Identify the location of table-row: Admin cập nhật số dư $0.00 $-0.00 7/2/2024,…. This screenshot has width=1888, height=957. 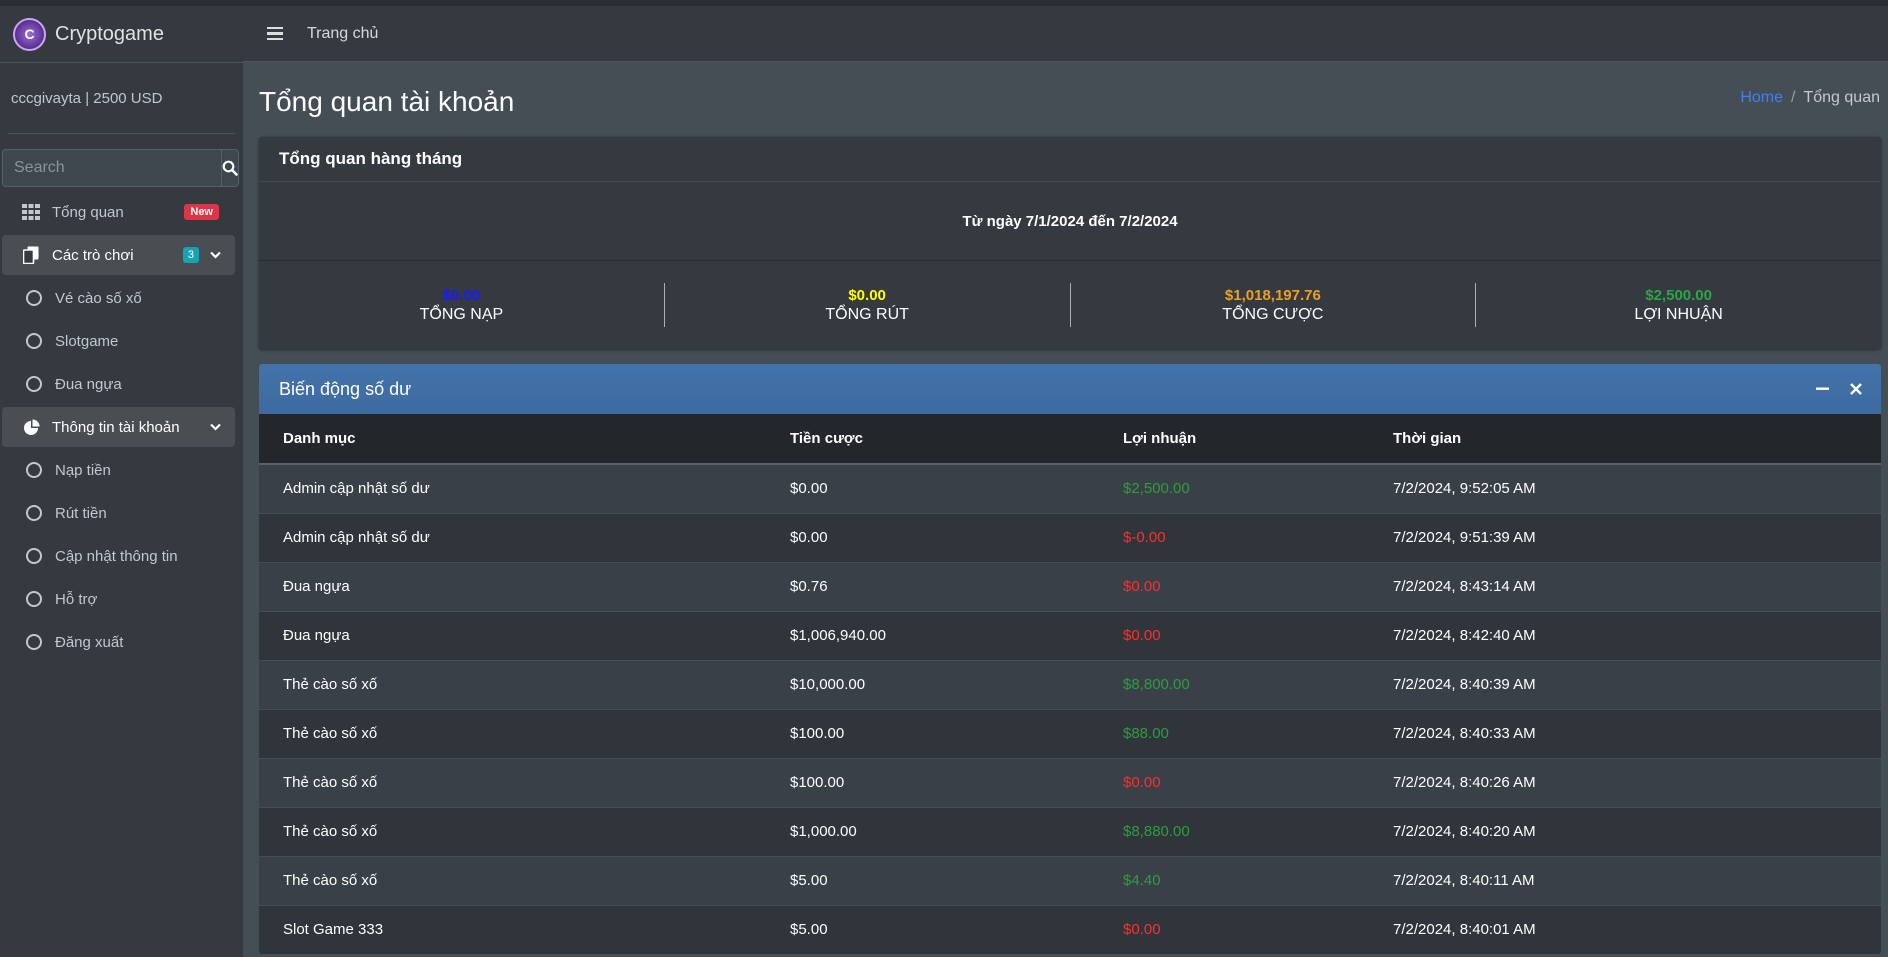
(1070, 537).